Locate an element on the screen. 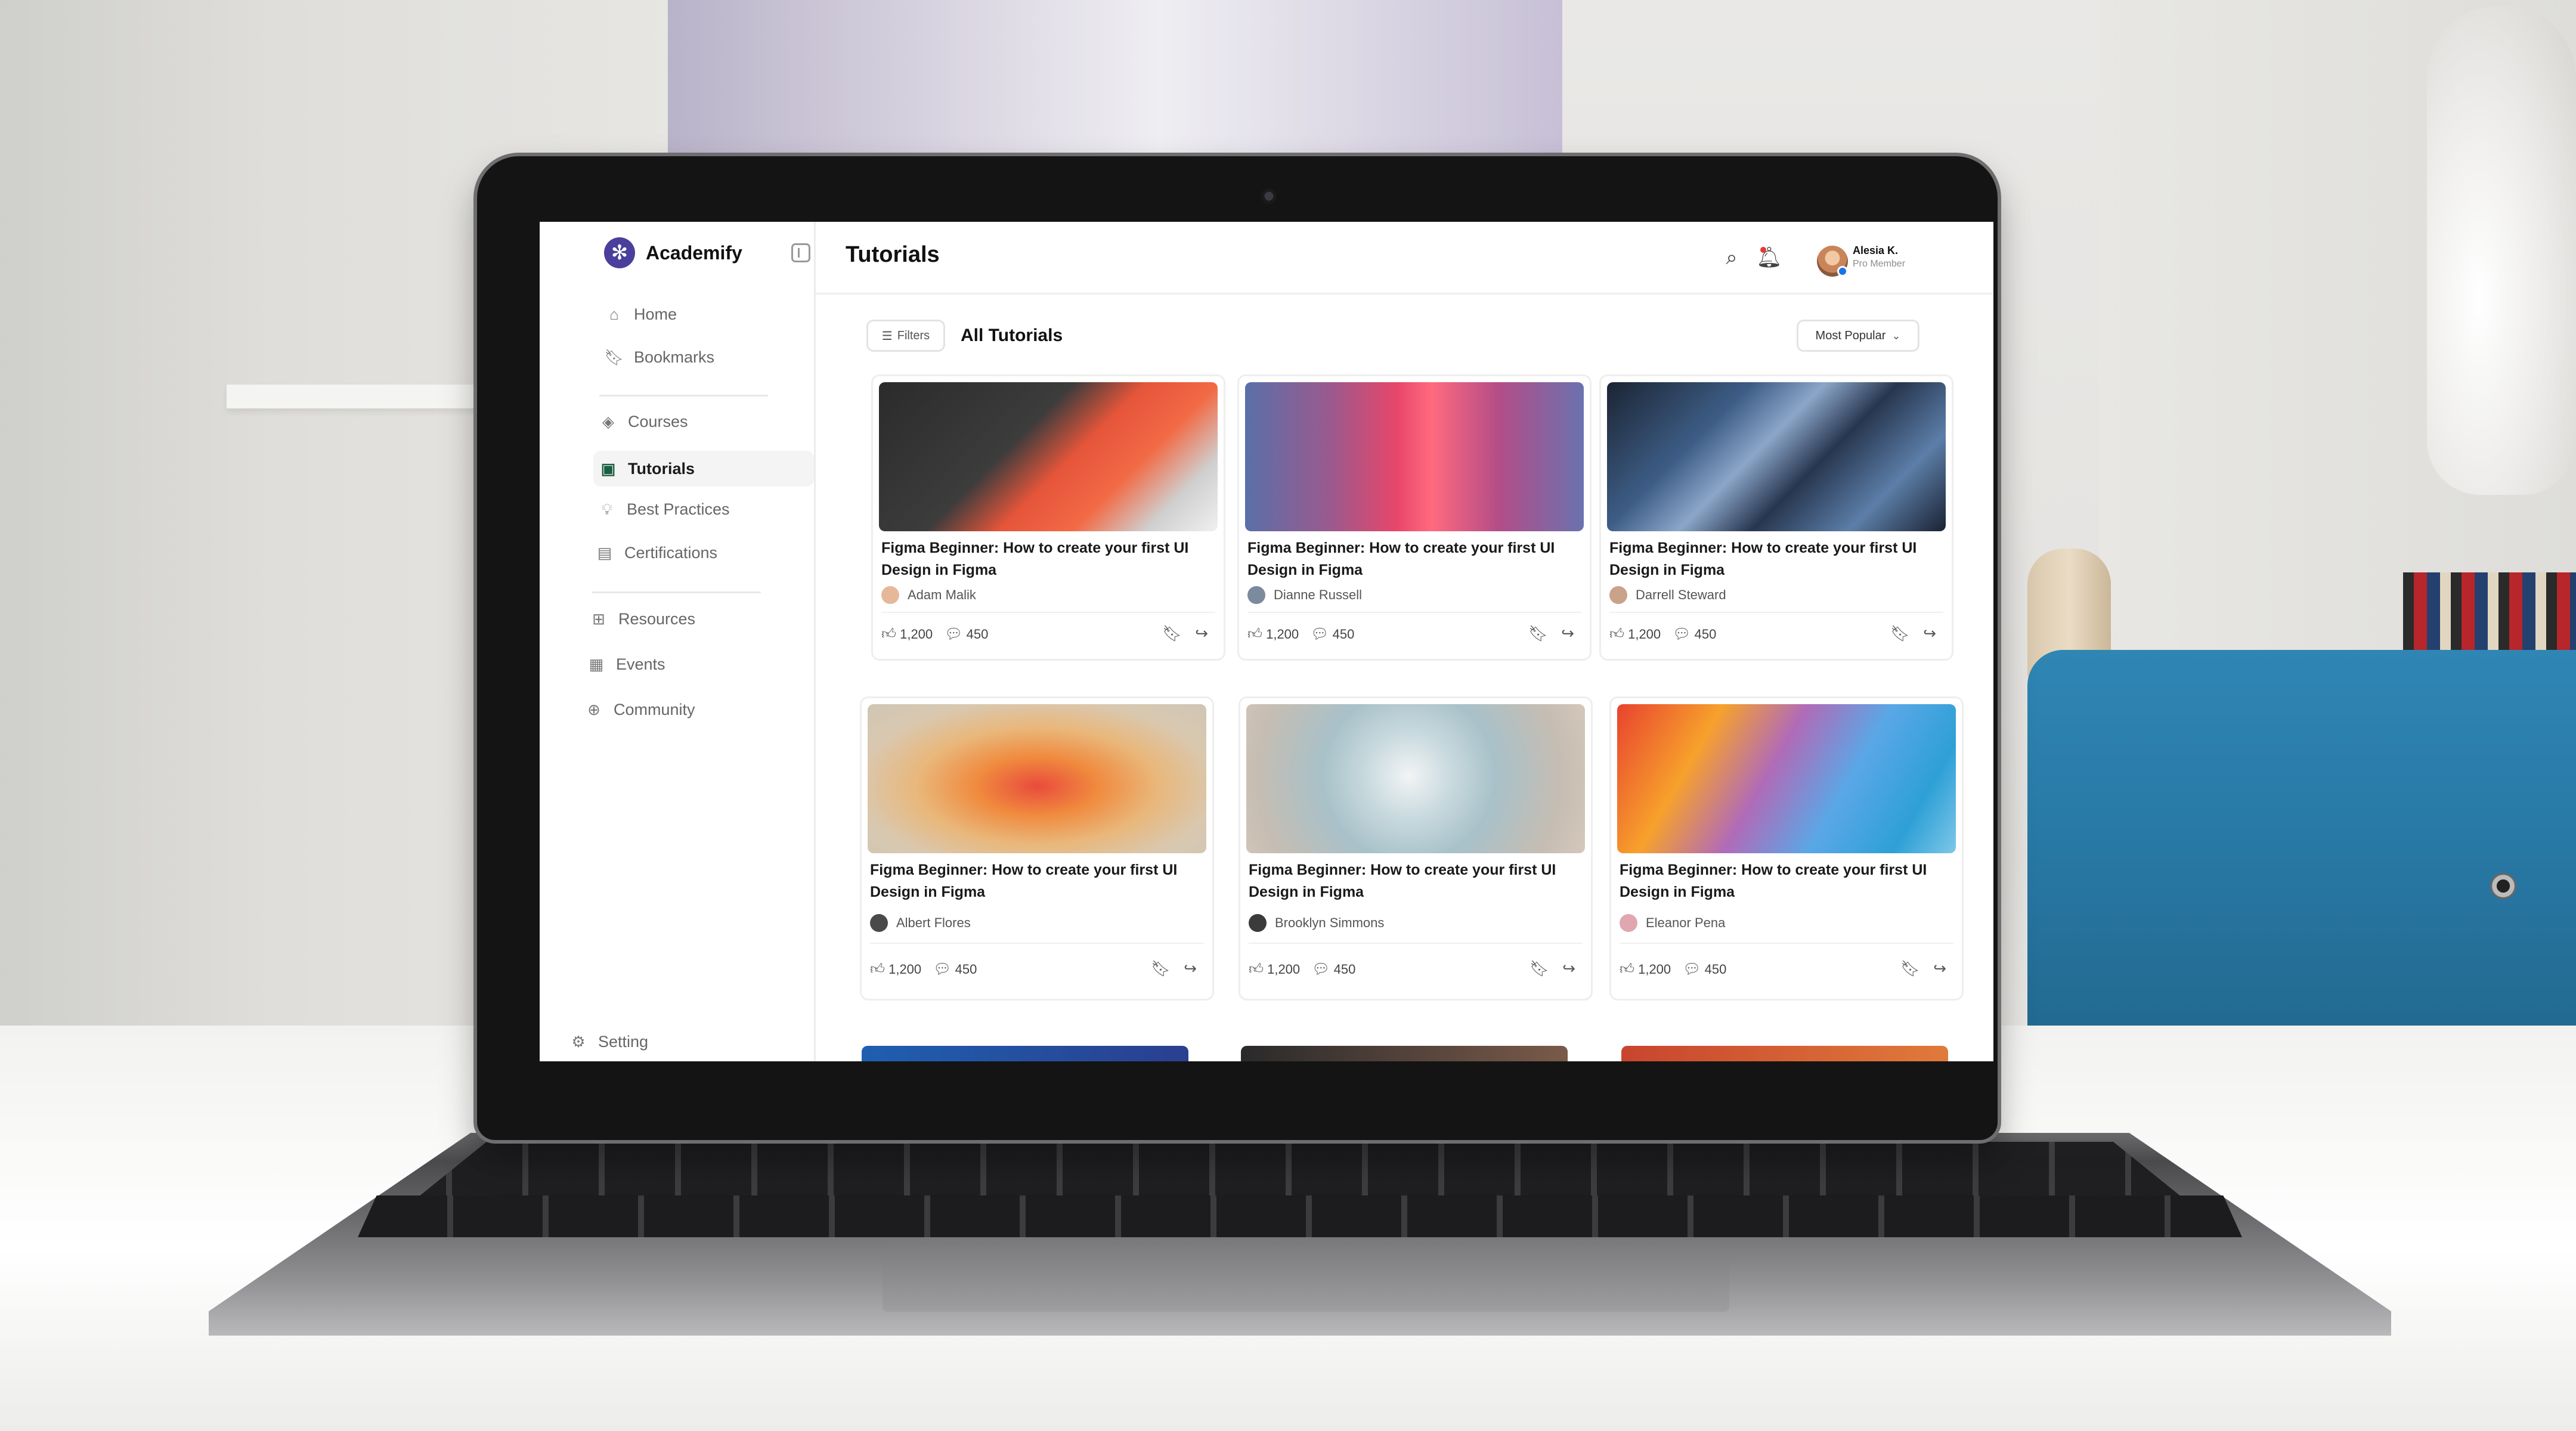  laptop-camera is located at coordinates (1269, 196).